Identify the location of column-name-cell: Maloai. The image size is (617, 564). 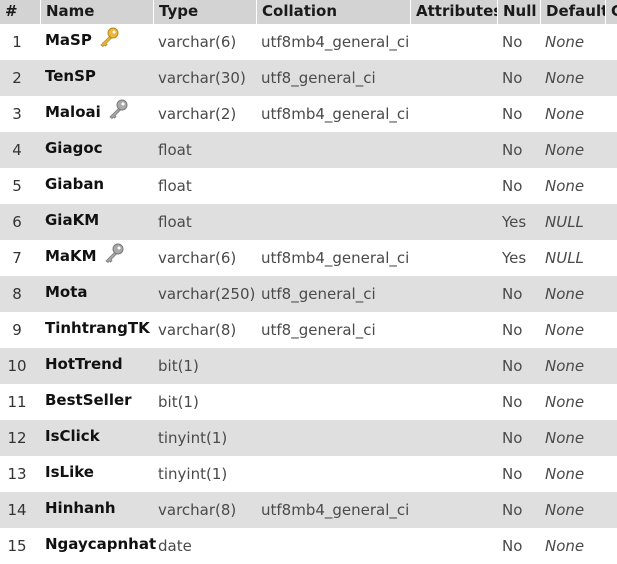
(87, 112).